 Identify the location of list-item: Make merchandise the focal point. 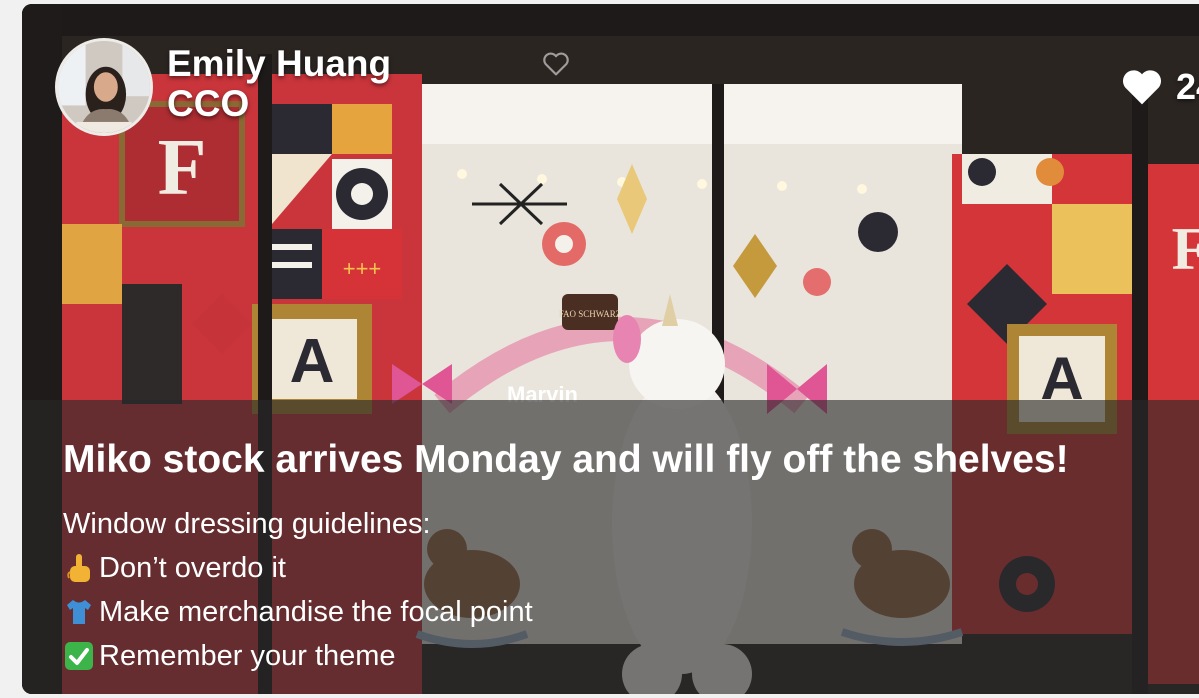
(298, 612).